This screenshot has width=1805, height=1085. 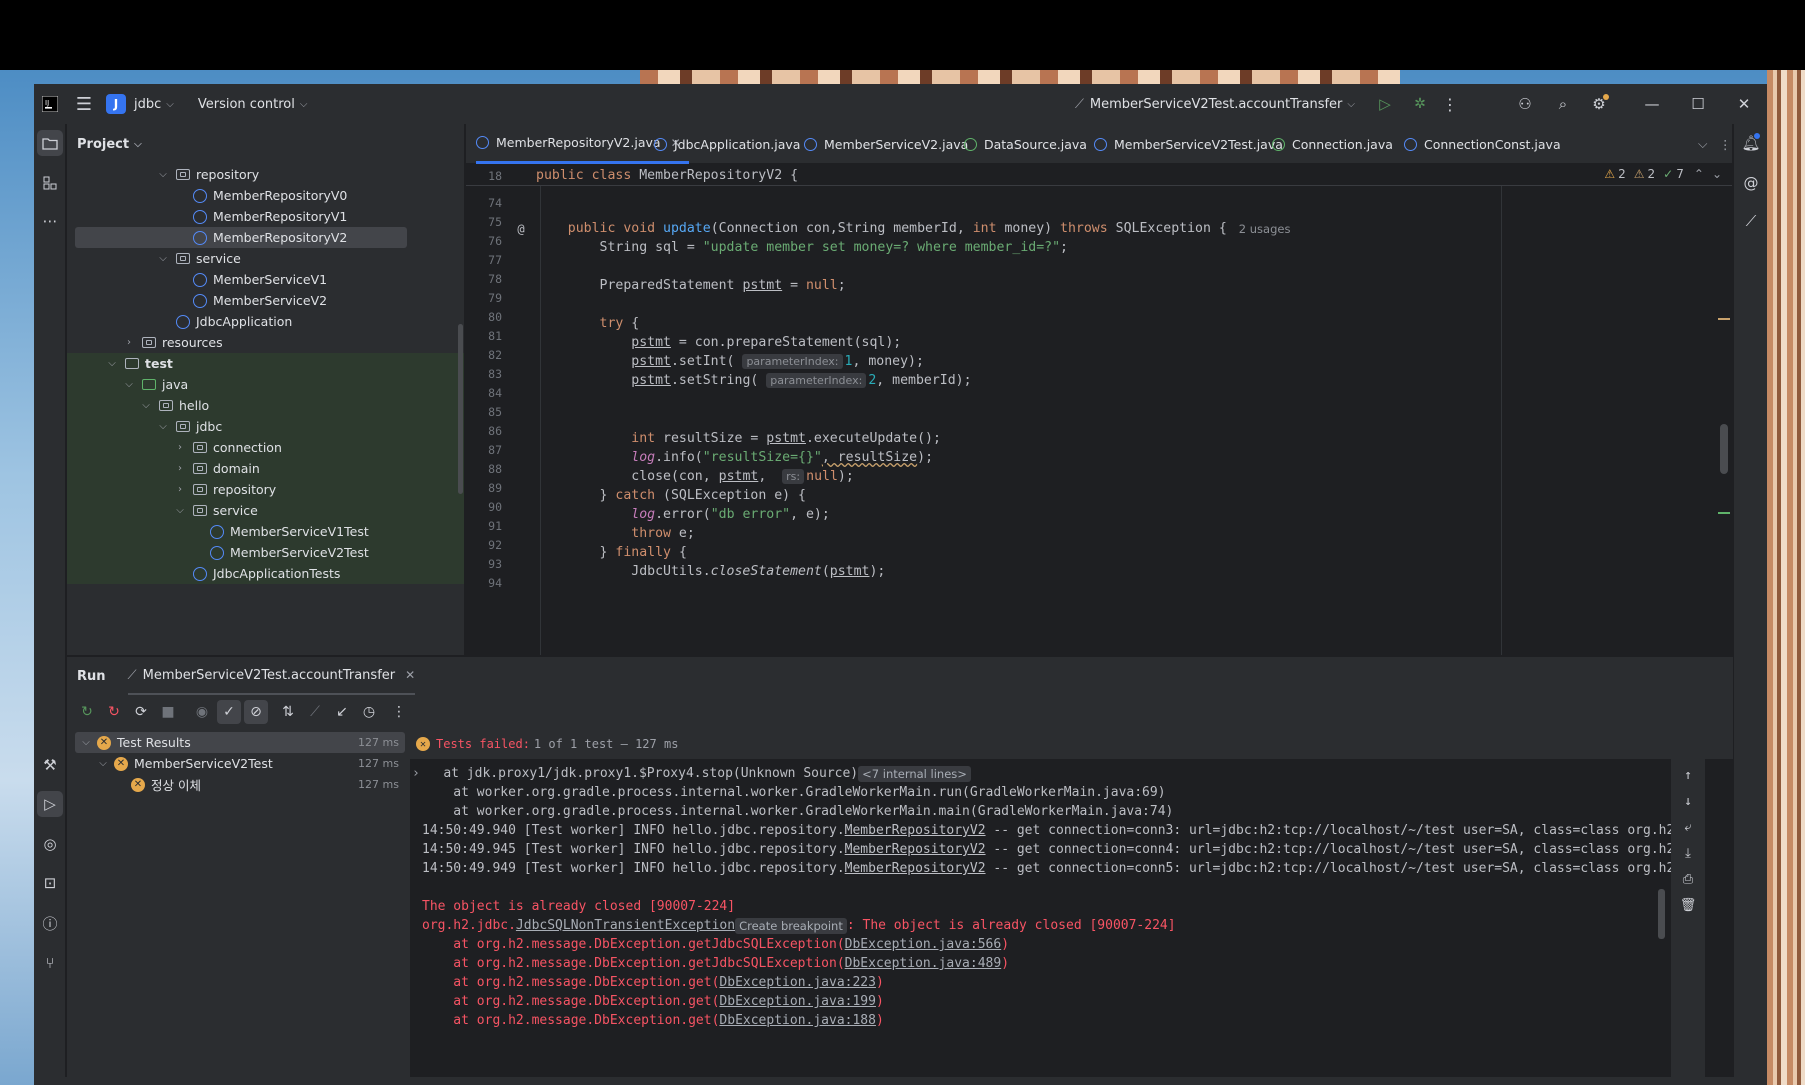 I want to click on source-link: DbException.java:223, so click(x=797, y=982).